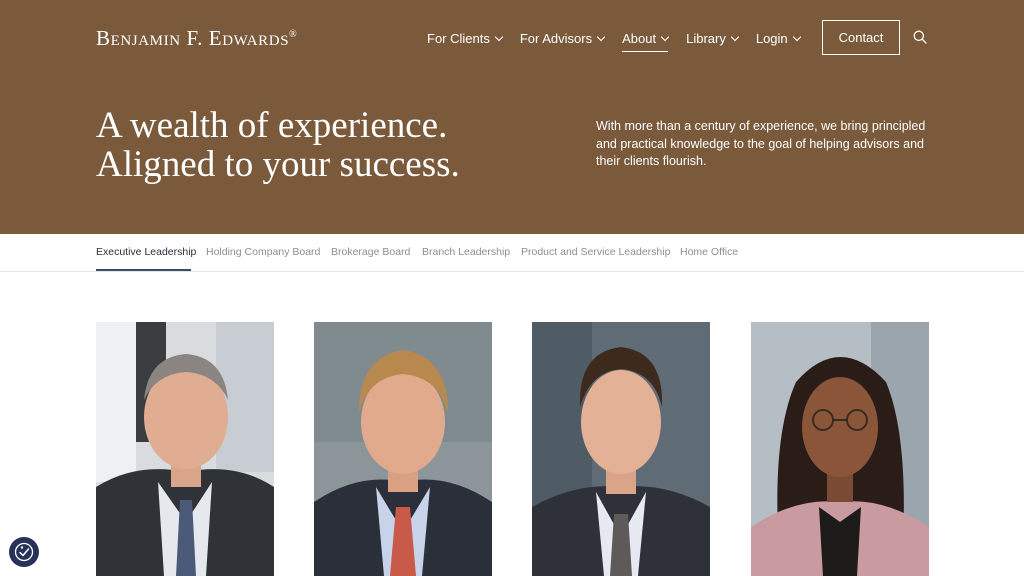 The height and width of the screenshot is (576, 1024). Describe the element at coordinates (556, 38) in the screenshot. I see `nav-item-label: For Advisors` at that location.